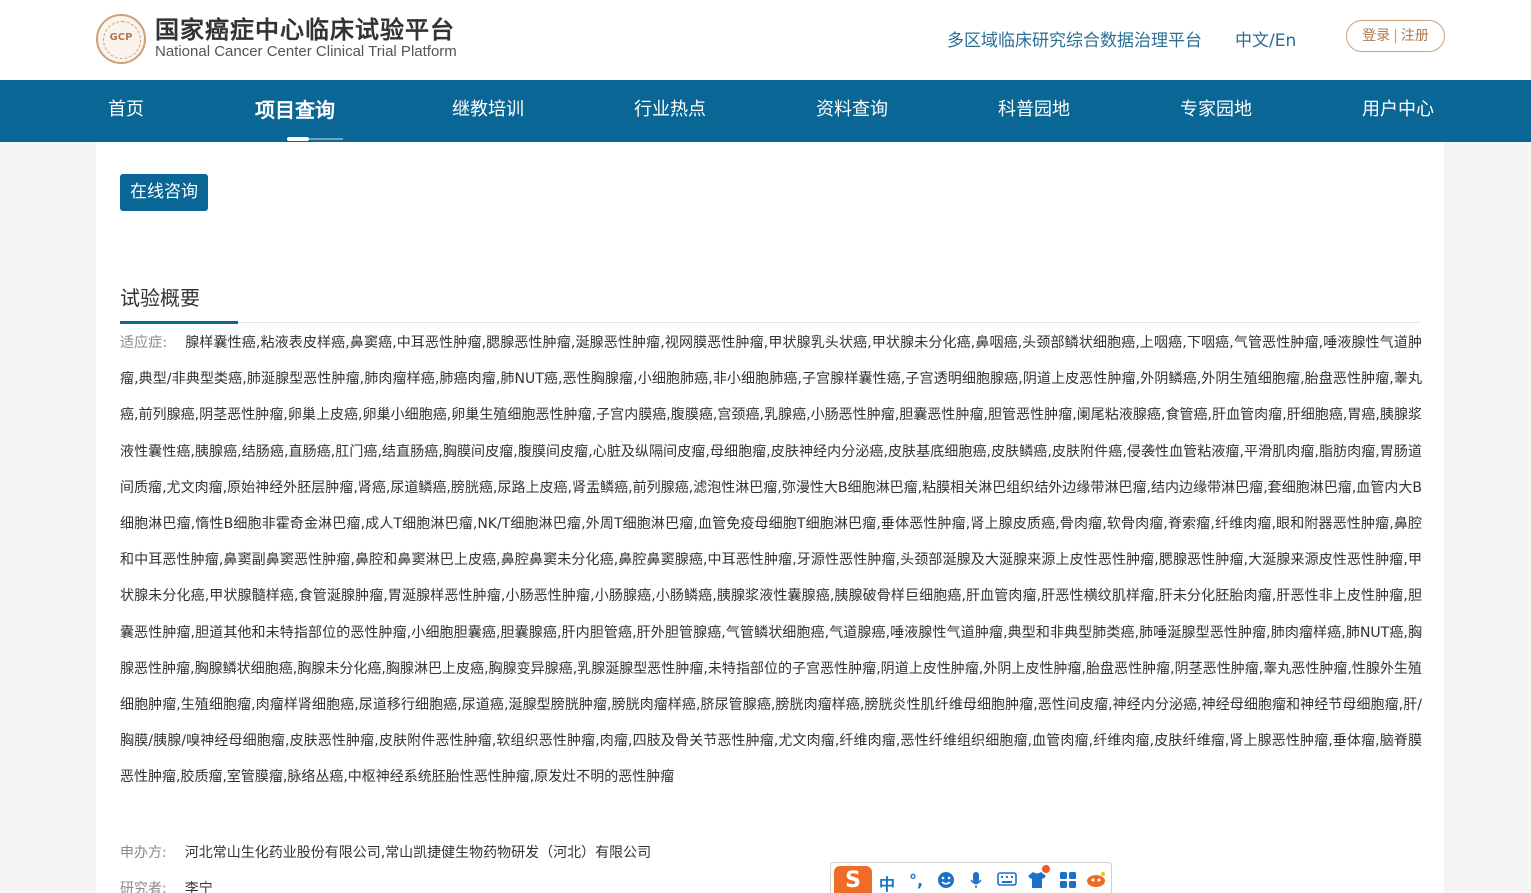 This screenshot has width=1531, height=893. I want to click on language-toggle: 中文/En, so click(1265, 38).